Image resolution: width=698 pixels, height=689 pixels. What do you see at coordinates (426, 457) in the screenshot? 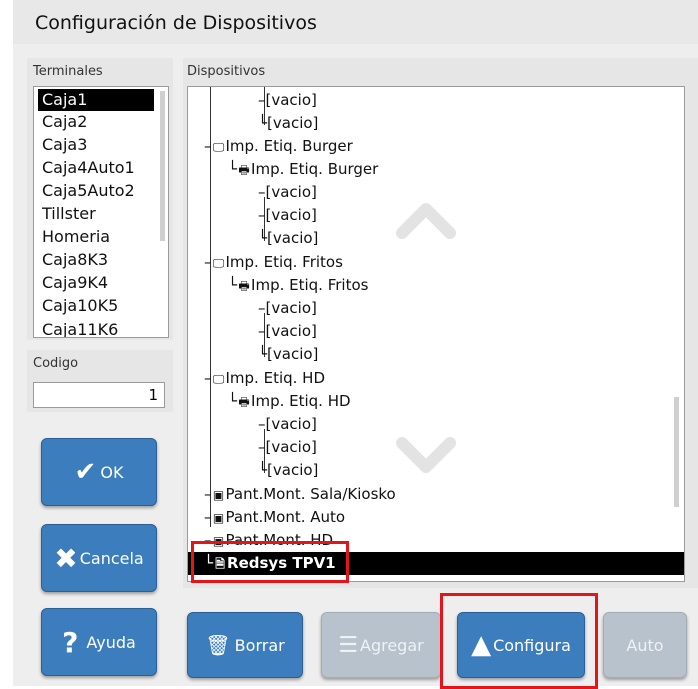
I see `scroll-down-icon` at bounding box center [426, 457].